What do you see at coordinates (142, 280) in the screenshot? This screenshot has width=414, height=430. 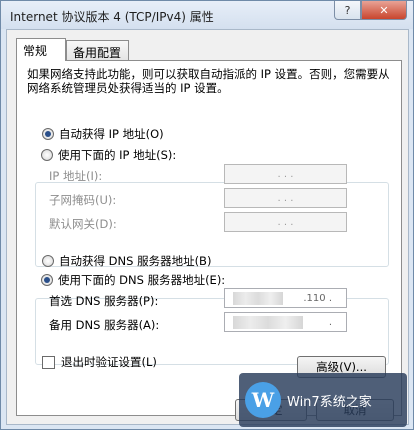 I see `radio-manual-dns-label: 使用下面的 DNS 服务器地址(E):` at bounding box center [142, 280].